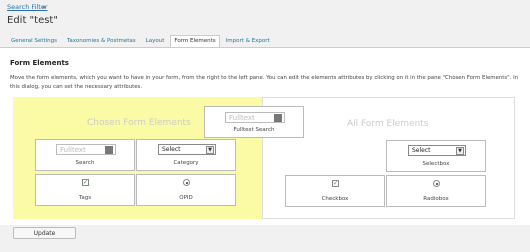 Image resolution: width=530 pixels, height=252 pixels. I want to click on chosen-pane-heading: Chosen Form Elements, so click(139, 123).